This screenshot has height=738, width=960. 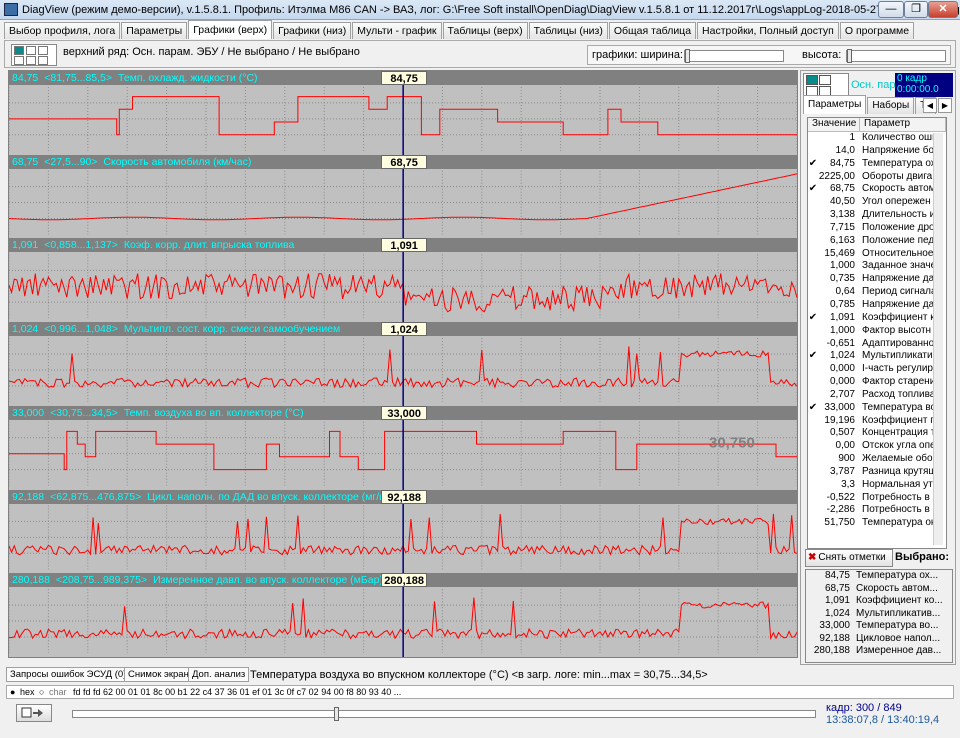 I want to click on param-row: 15,469 Относительное, so click(x=877, y=254).